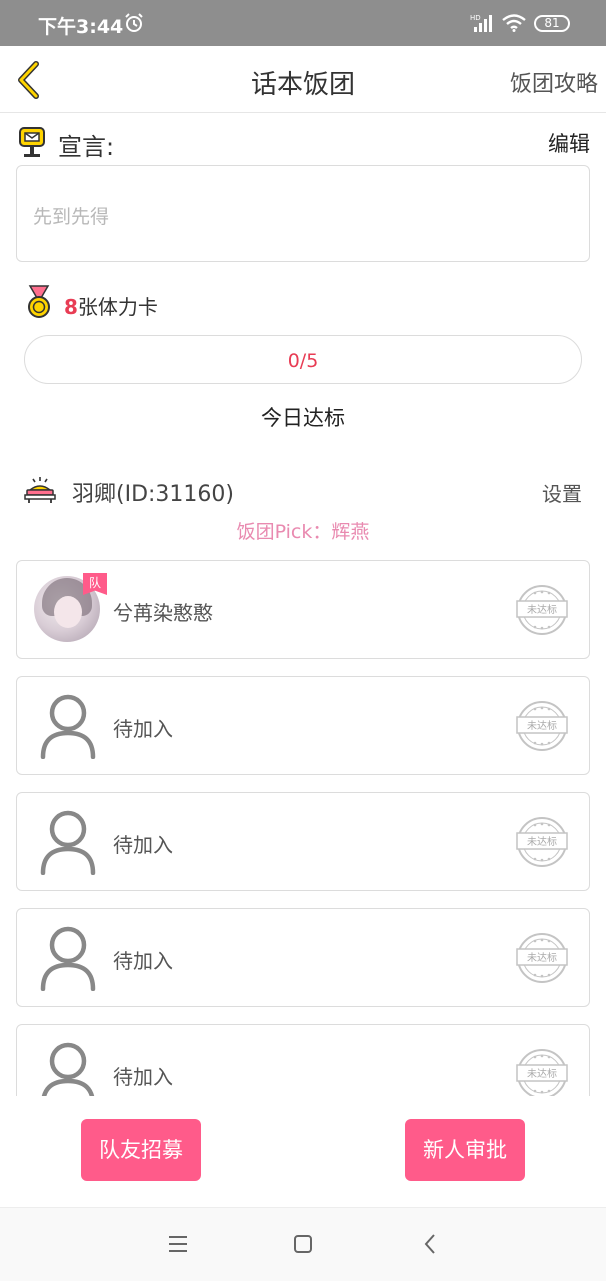 The width and height of the screenshot is (606, 1281). I want to click on recruit-teammates-button: 队友招募, so click(141, 1150).